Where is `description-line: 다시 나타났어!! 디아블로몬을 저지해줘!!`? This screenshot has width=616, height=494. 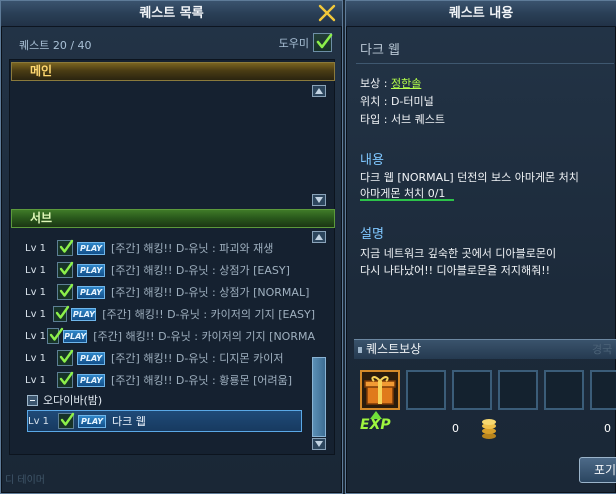 description-line: 다시 나타났어!! 디아블로몬을 저지해줘!! is located at coordinates (455, 270).